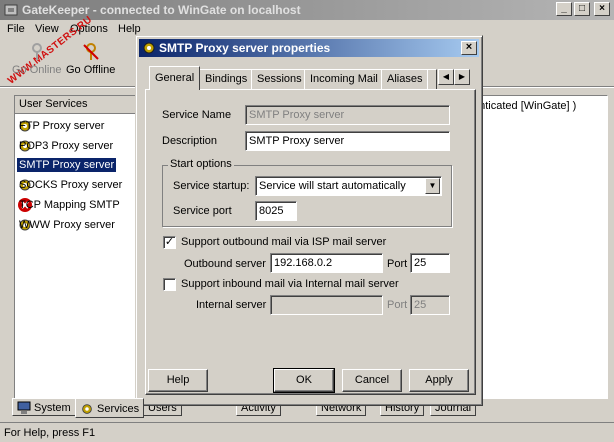 This screenshot has width=614, height=442. I want to click on service-label: TCP Mapping SMTP, so click(69, 205).